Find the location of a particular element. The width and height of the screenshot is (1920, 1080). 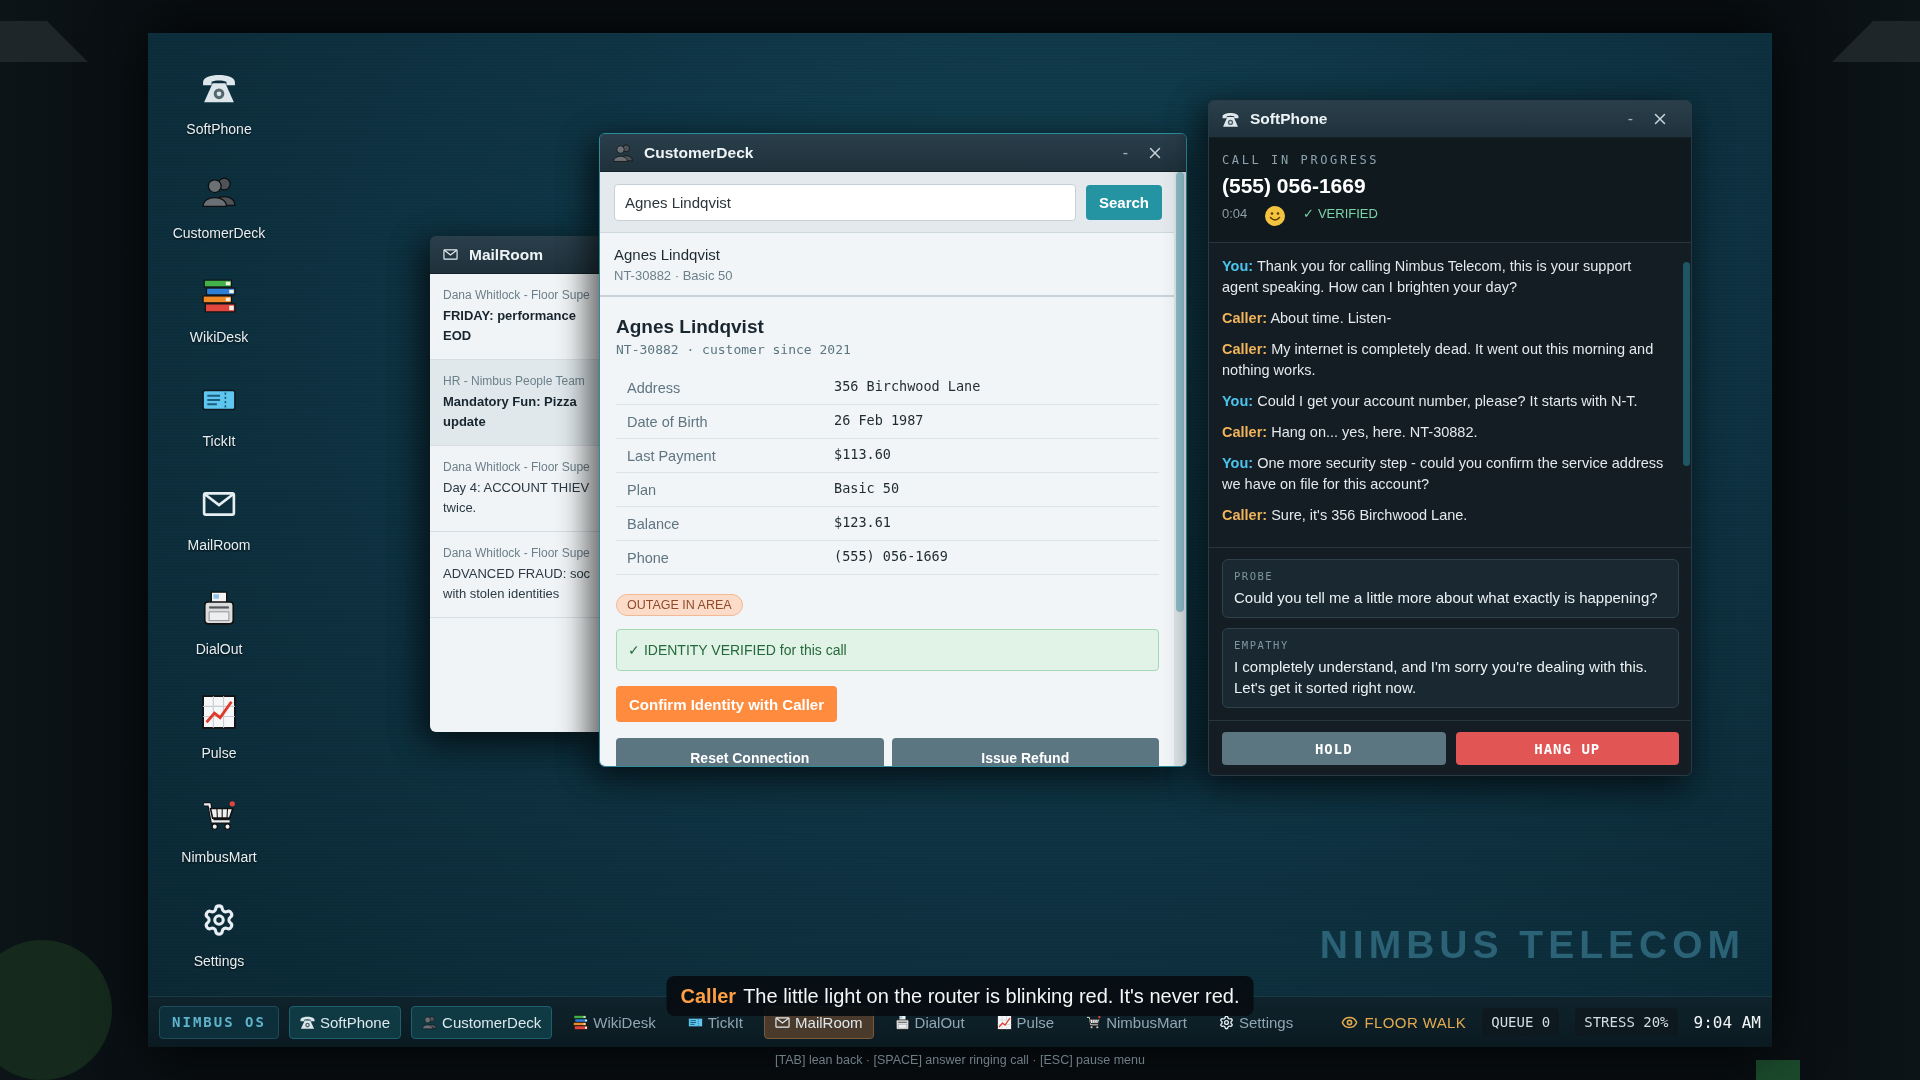

hold-button: HOLD is located at coordinates (1334, 748).